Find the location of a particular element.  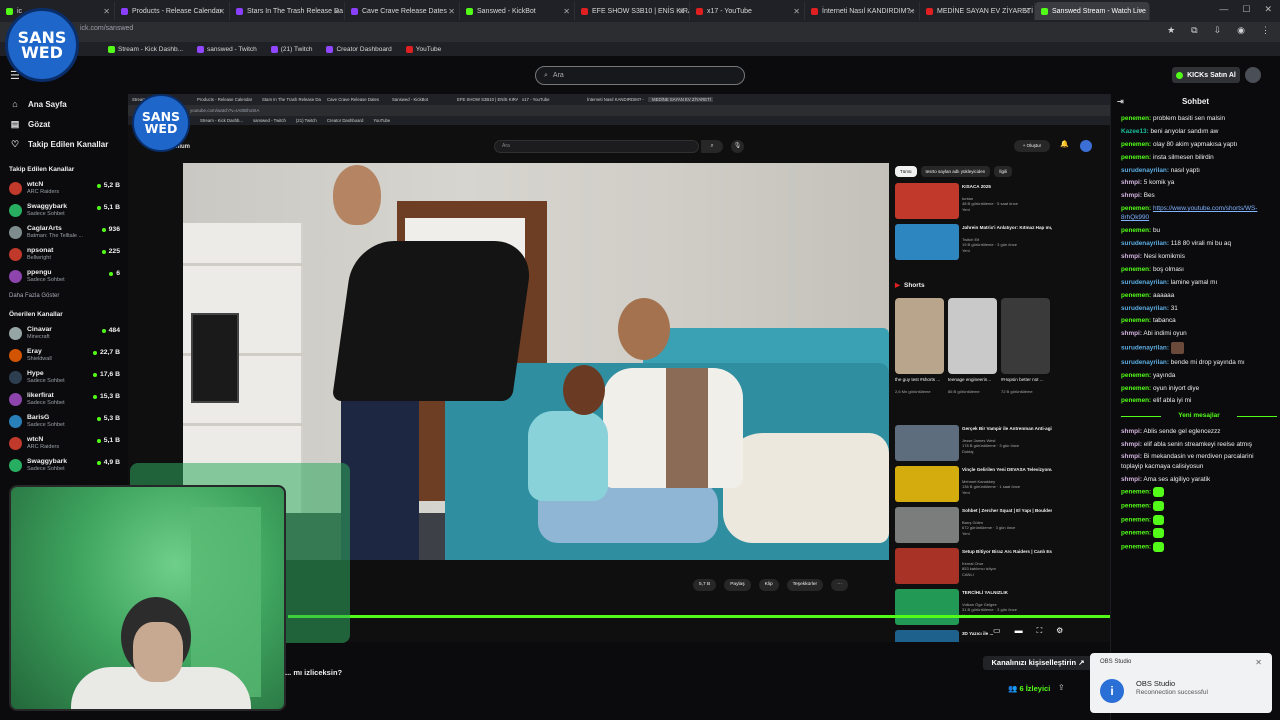

browser-tab: Sanswed - KickBot ✕ is located at coordinates (517, 11).